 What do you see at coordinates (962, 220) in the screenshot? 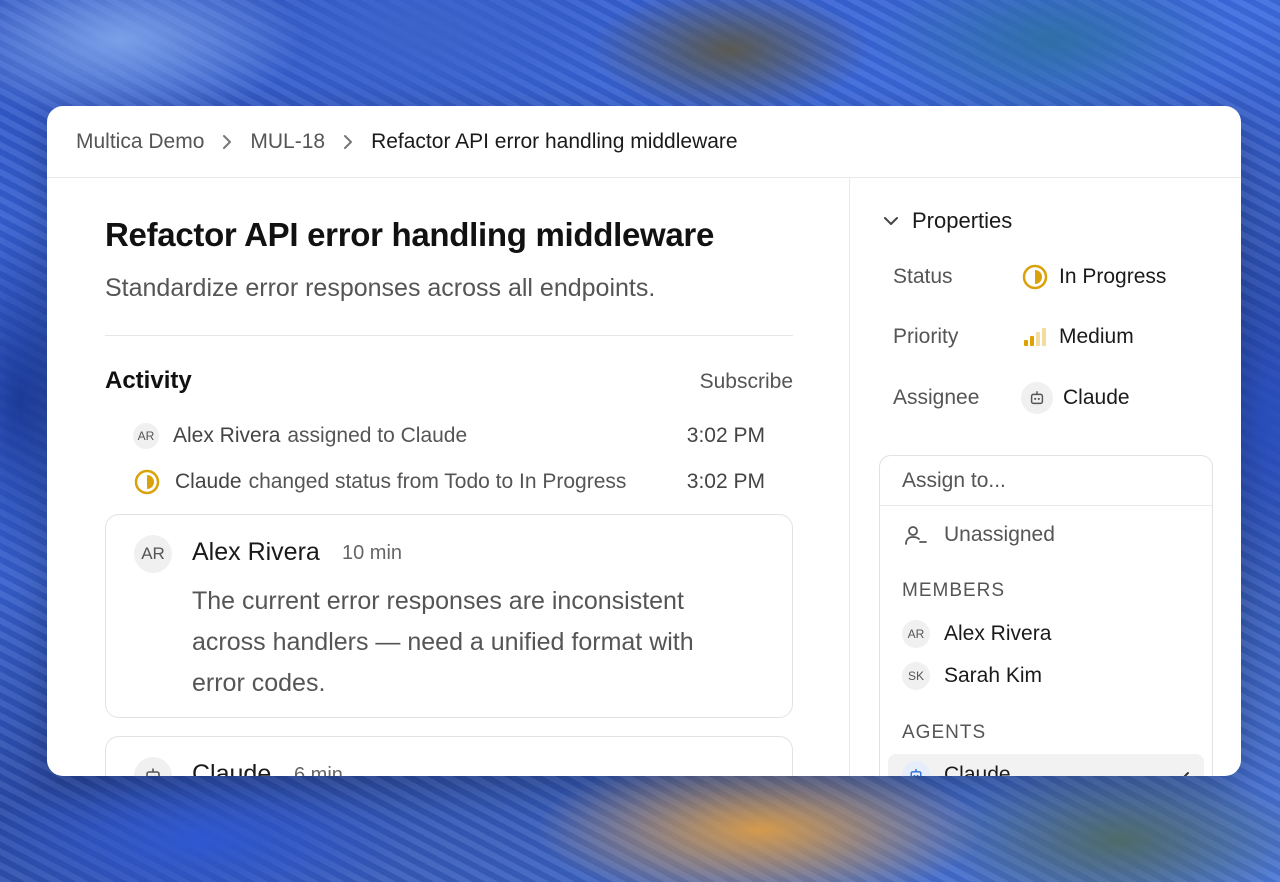
I see `properties-heading: Properties` at bounding box center [962, 220].